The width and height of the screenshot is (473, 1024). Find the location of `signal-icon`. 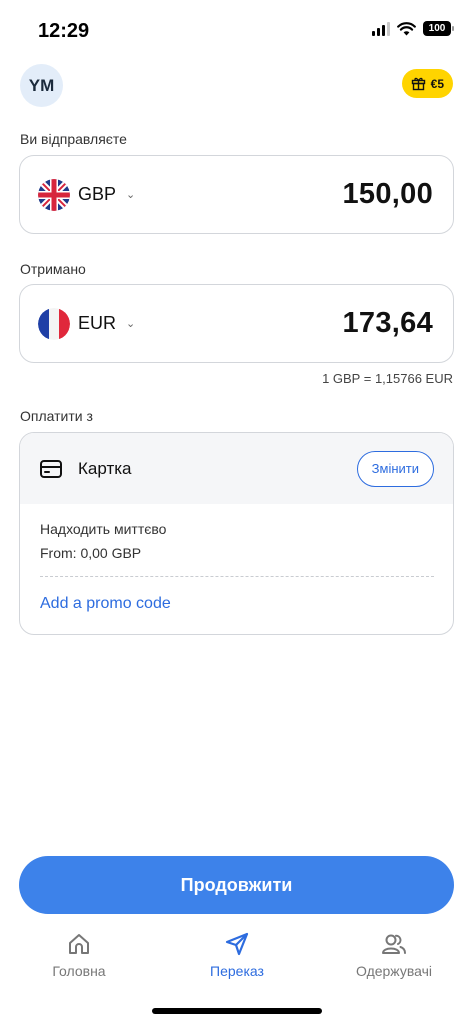

signal-icon is located at coordinates (381, 28).